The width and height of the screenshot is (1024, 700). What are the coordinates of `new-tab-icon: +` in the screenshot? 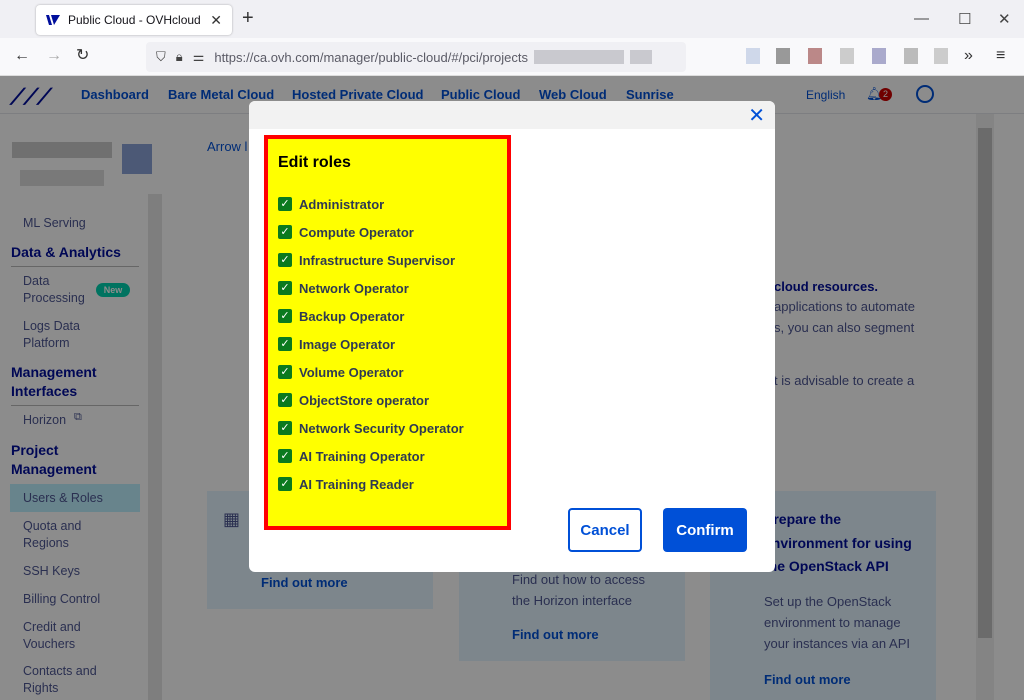 It's located at (248, 18).